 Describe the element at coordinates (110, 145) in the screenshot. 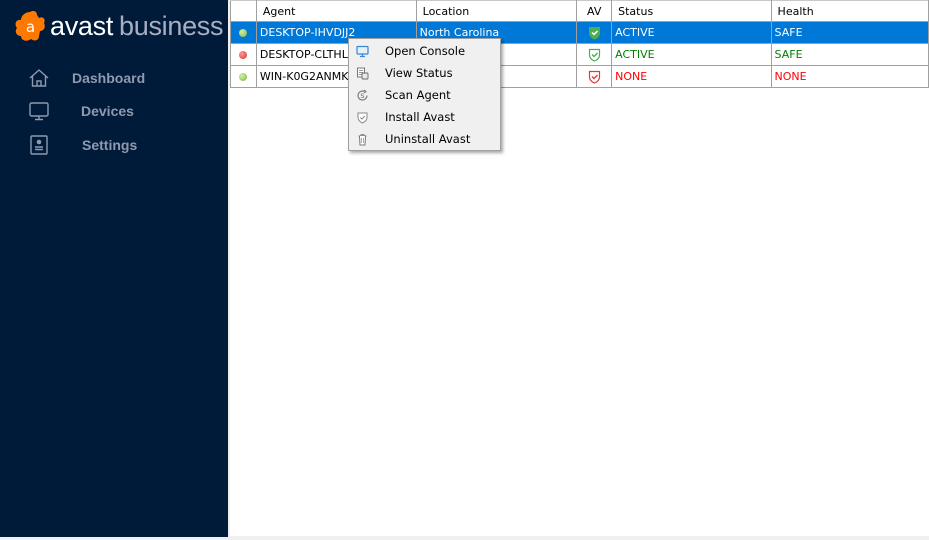

I see `sidebar-item-label: Settings` at that location.